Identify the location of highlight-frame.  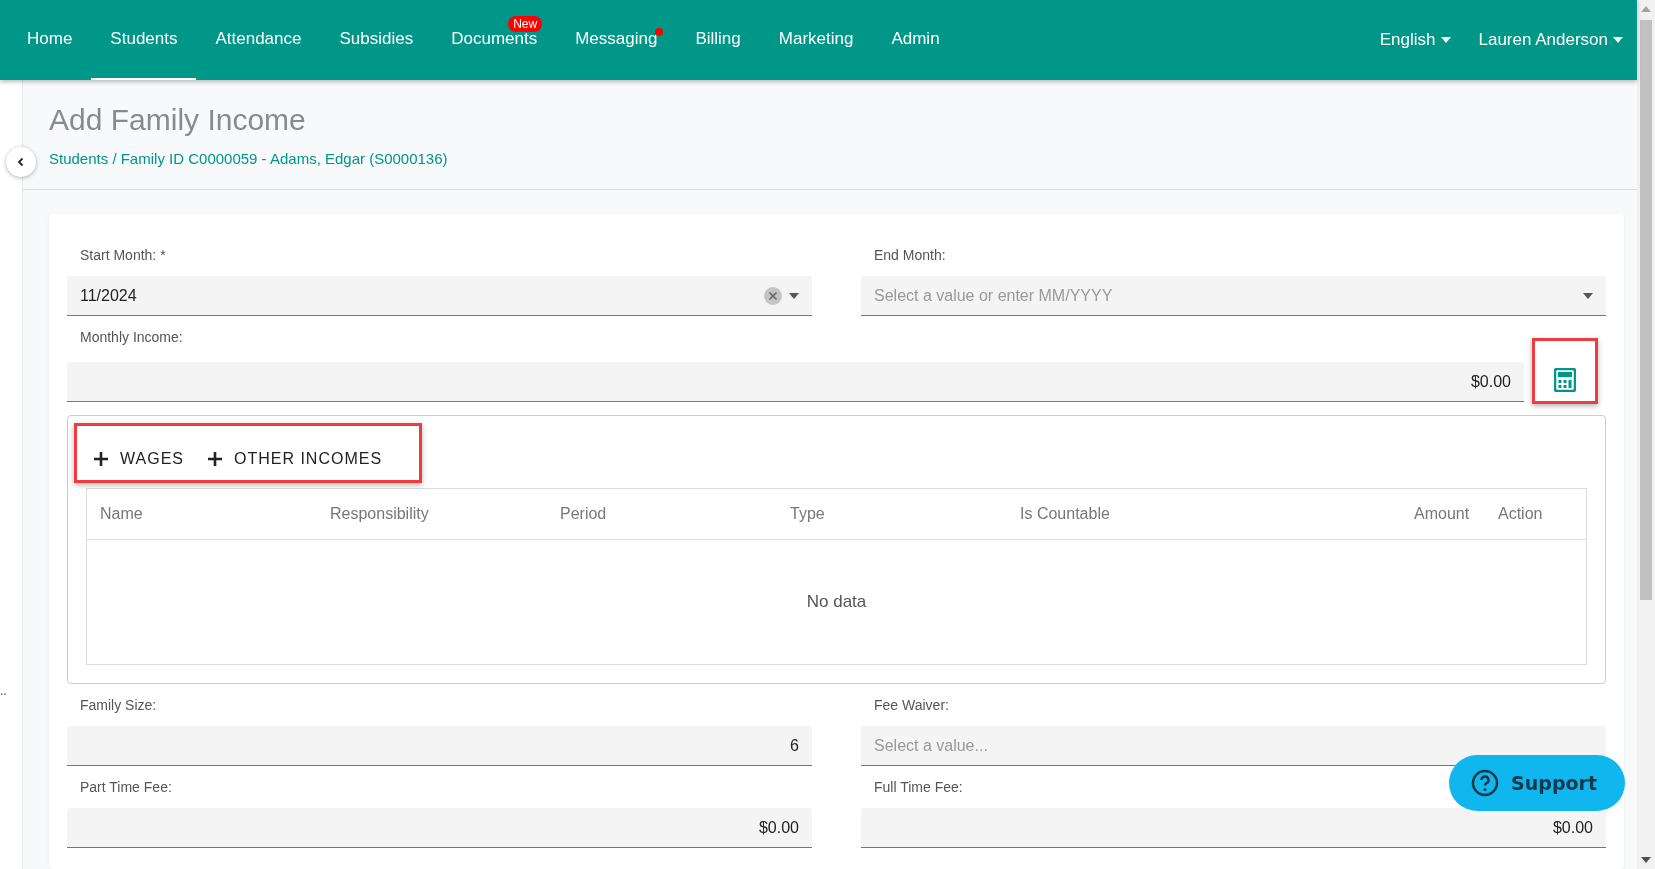
(1565, 371).